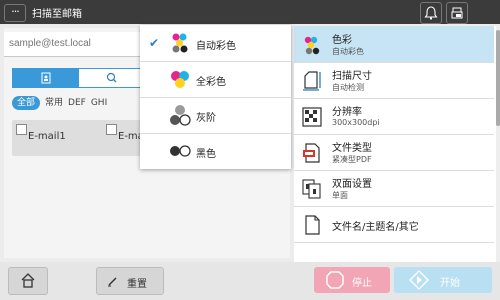 Image resolution: width=500 pixels, height=300 pixels. I want to click on reset-button: 重置, so click(130, 281).